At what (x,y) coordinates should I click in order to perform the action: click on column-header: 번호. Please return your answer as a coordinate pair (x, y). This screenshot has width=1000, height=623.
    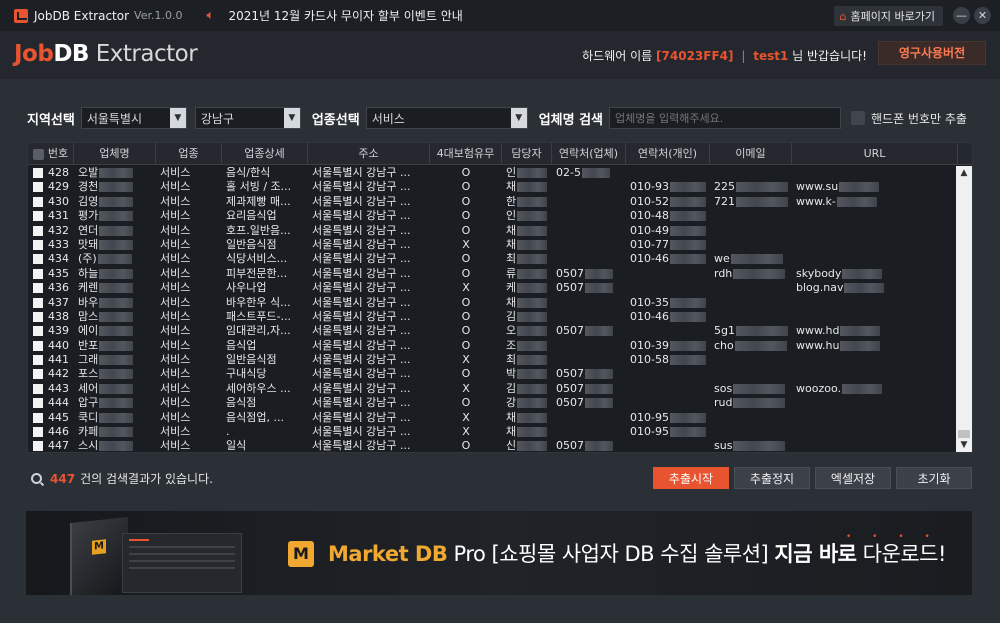
    Looking at the image, I should click on (51, 153).